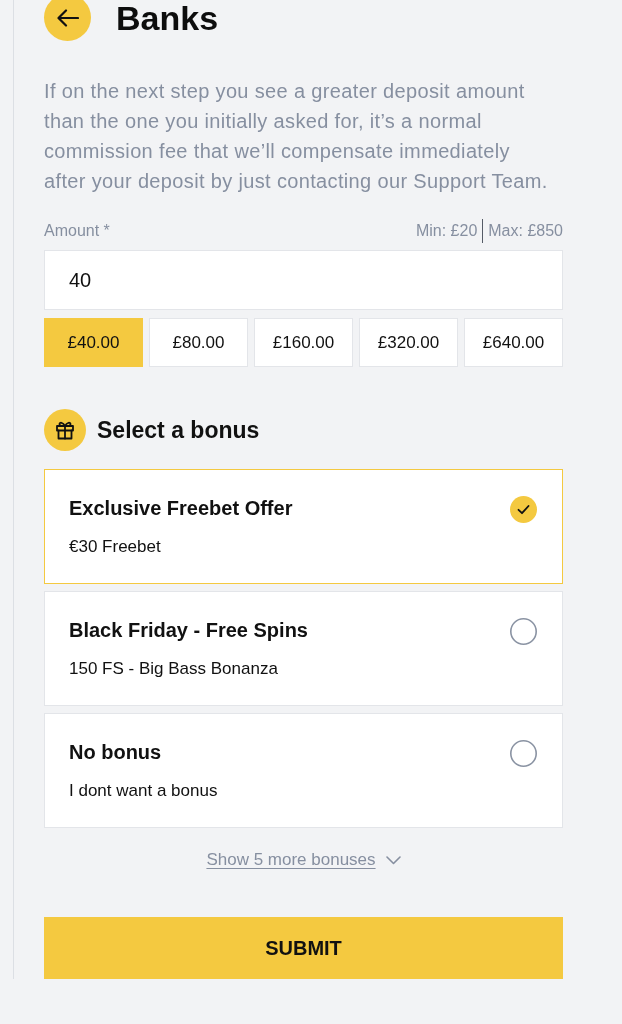  What do you see at coordinates (77, 231) in the screenshot?
I see `amount-label: Amount *` at bounding box center [77, 231].